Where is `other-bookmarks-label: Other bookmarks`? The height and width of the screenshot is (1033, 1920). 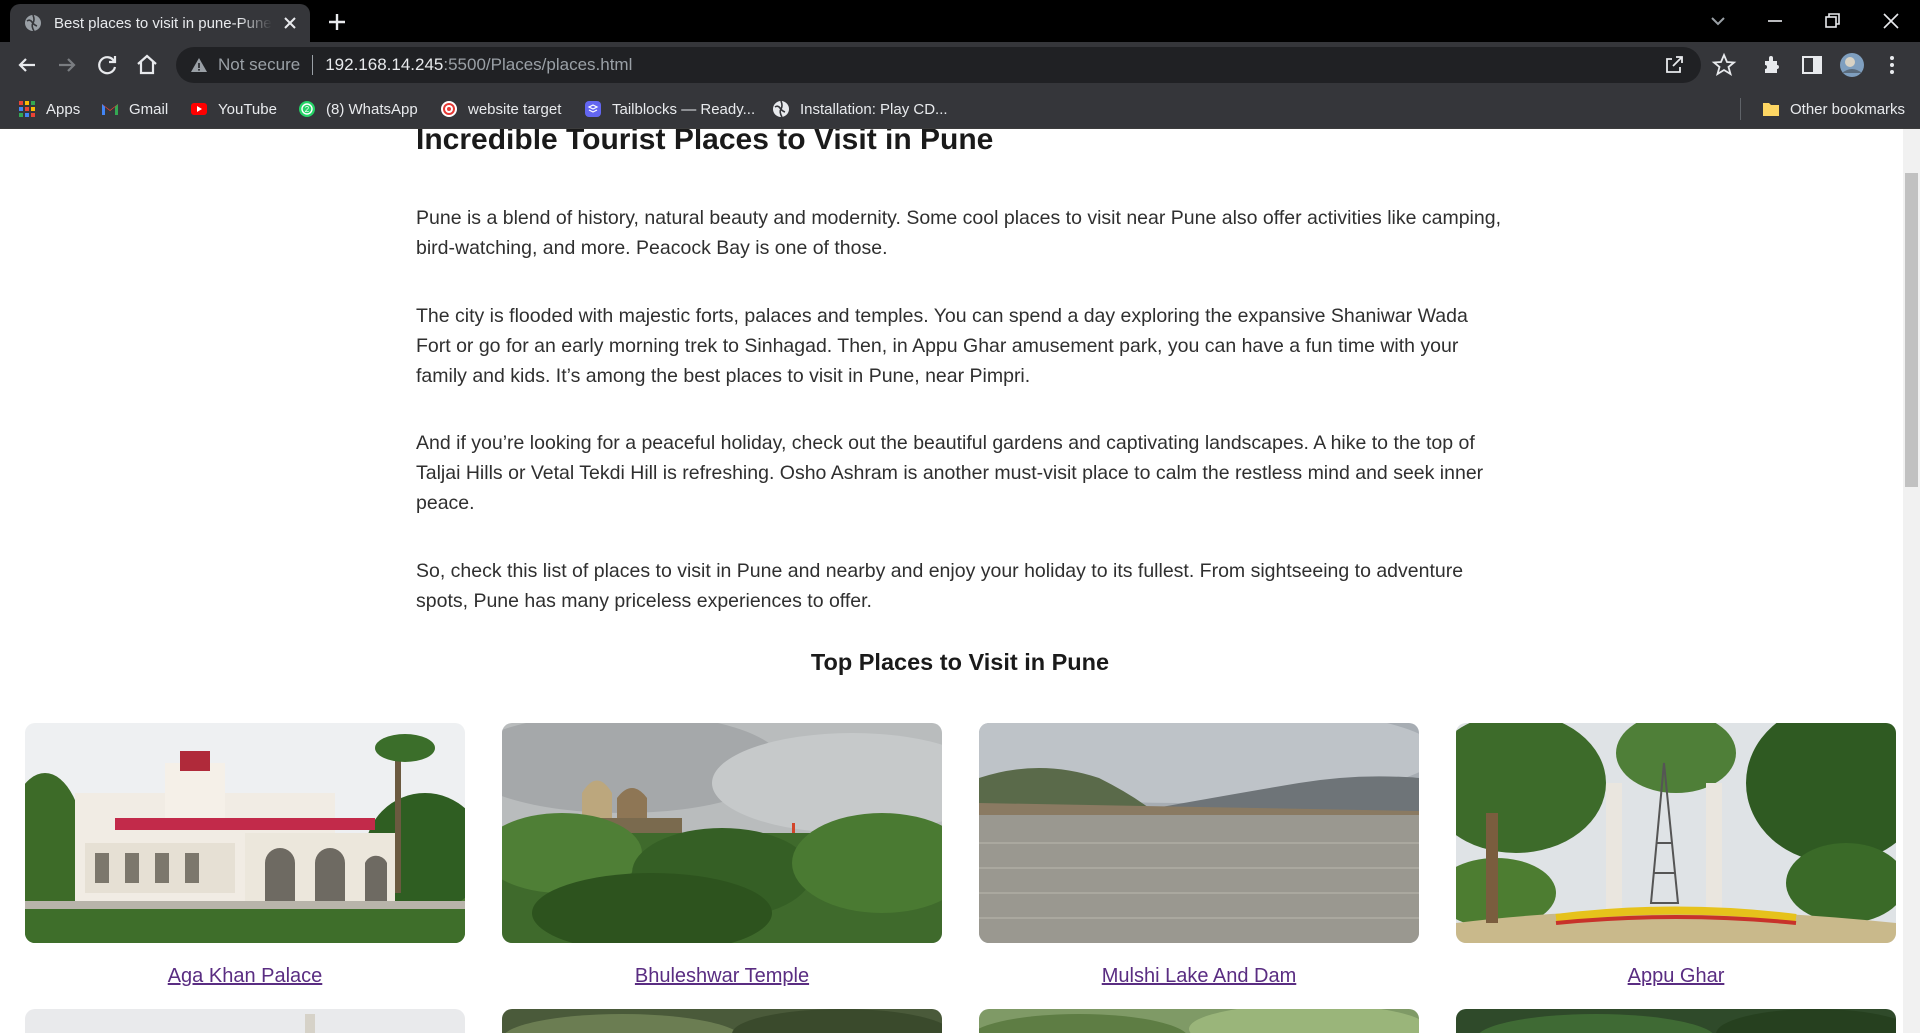
other-bookmarks-label: Other bookmarks is located at coordinates (1848, 109).